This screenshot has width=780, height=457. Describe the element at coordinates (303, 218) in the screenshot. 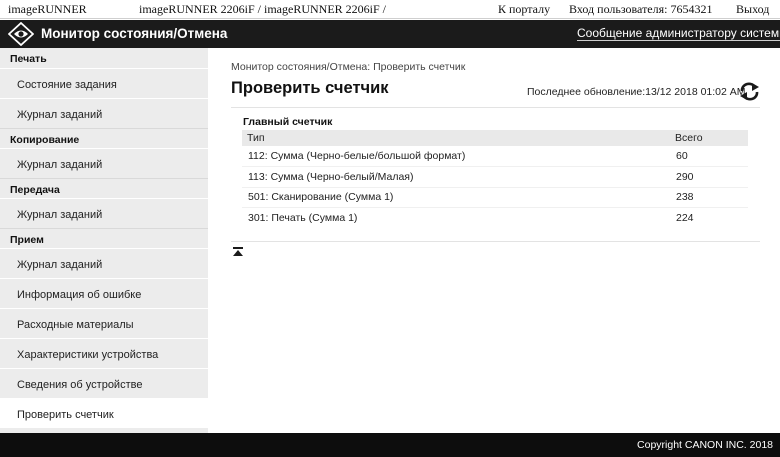

I see `counter-type: 301: Печать (Сумма 1)` at that location.